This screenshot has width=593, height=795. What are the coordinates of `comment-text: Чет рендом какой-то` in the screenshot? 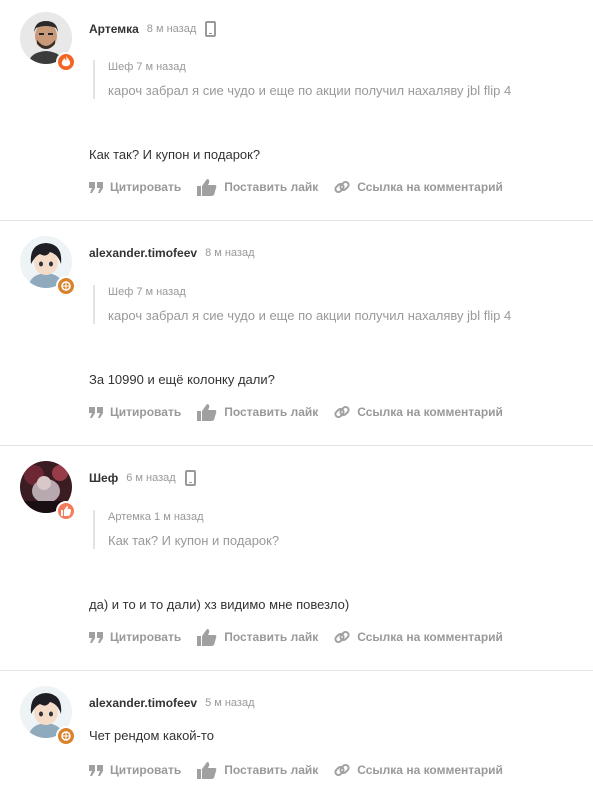 It's located at (151, 735).